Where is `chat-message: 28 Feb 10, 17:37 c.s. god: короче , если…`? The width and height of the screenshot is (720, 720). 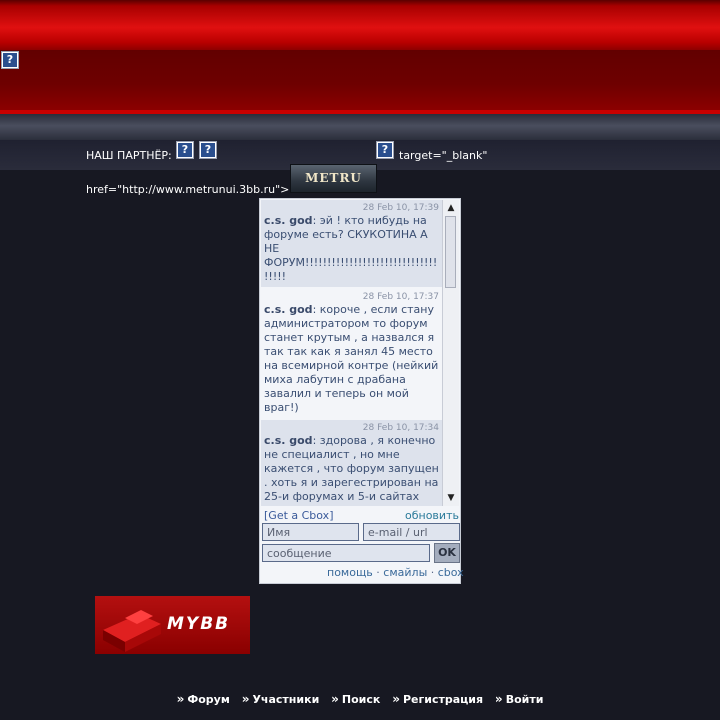 chat-message: 28 Feb 10, 17:37 c.s. god: короче , если… is located at coordinates (351, 353).